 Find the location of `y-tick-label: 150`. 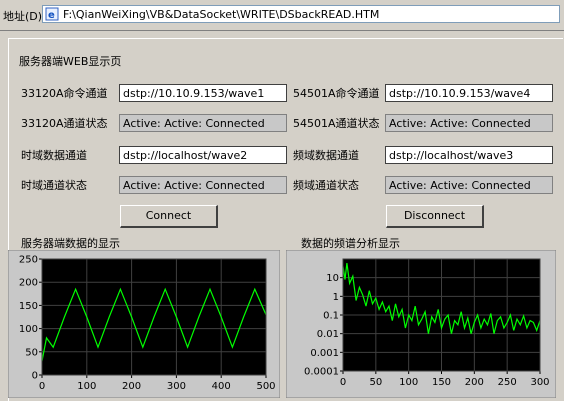

y-tick-label: 150 is located at coordinates (28, 306).